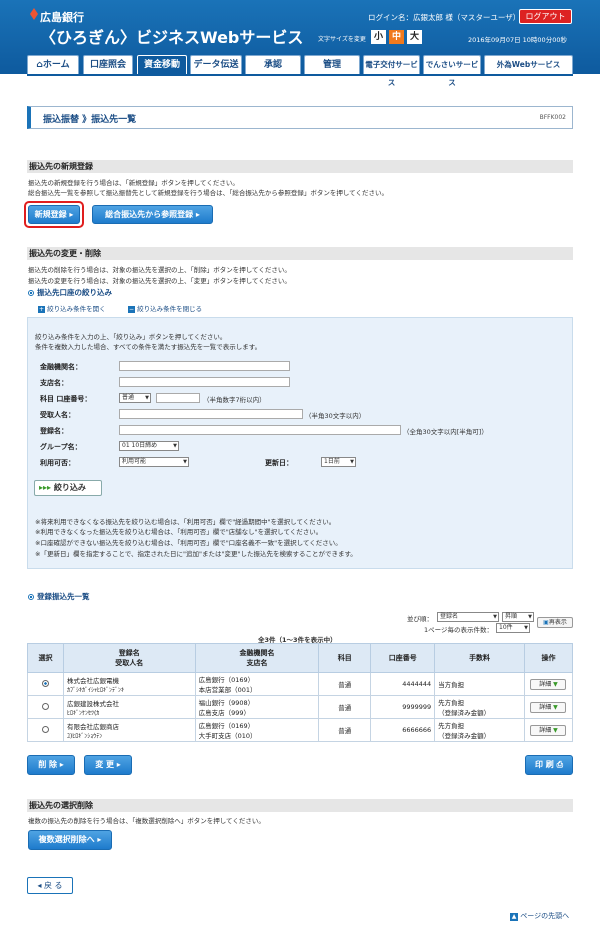  I want to click on filter-open-link: + 絞り込み条件を開く, so click(72, 308).